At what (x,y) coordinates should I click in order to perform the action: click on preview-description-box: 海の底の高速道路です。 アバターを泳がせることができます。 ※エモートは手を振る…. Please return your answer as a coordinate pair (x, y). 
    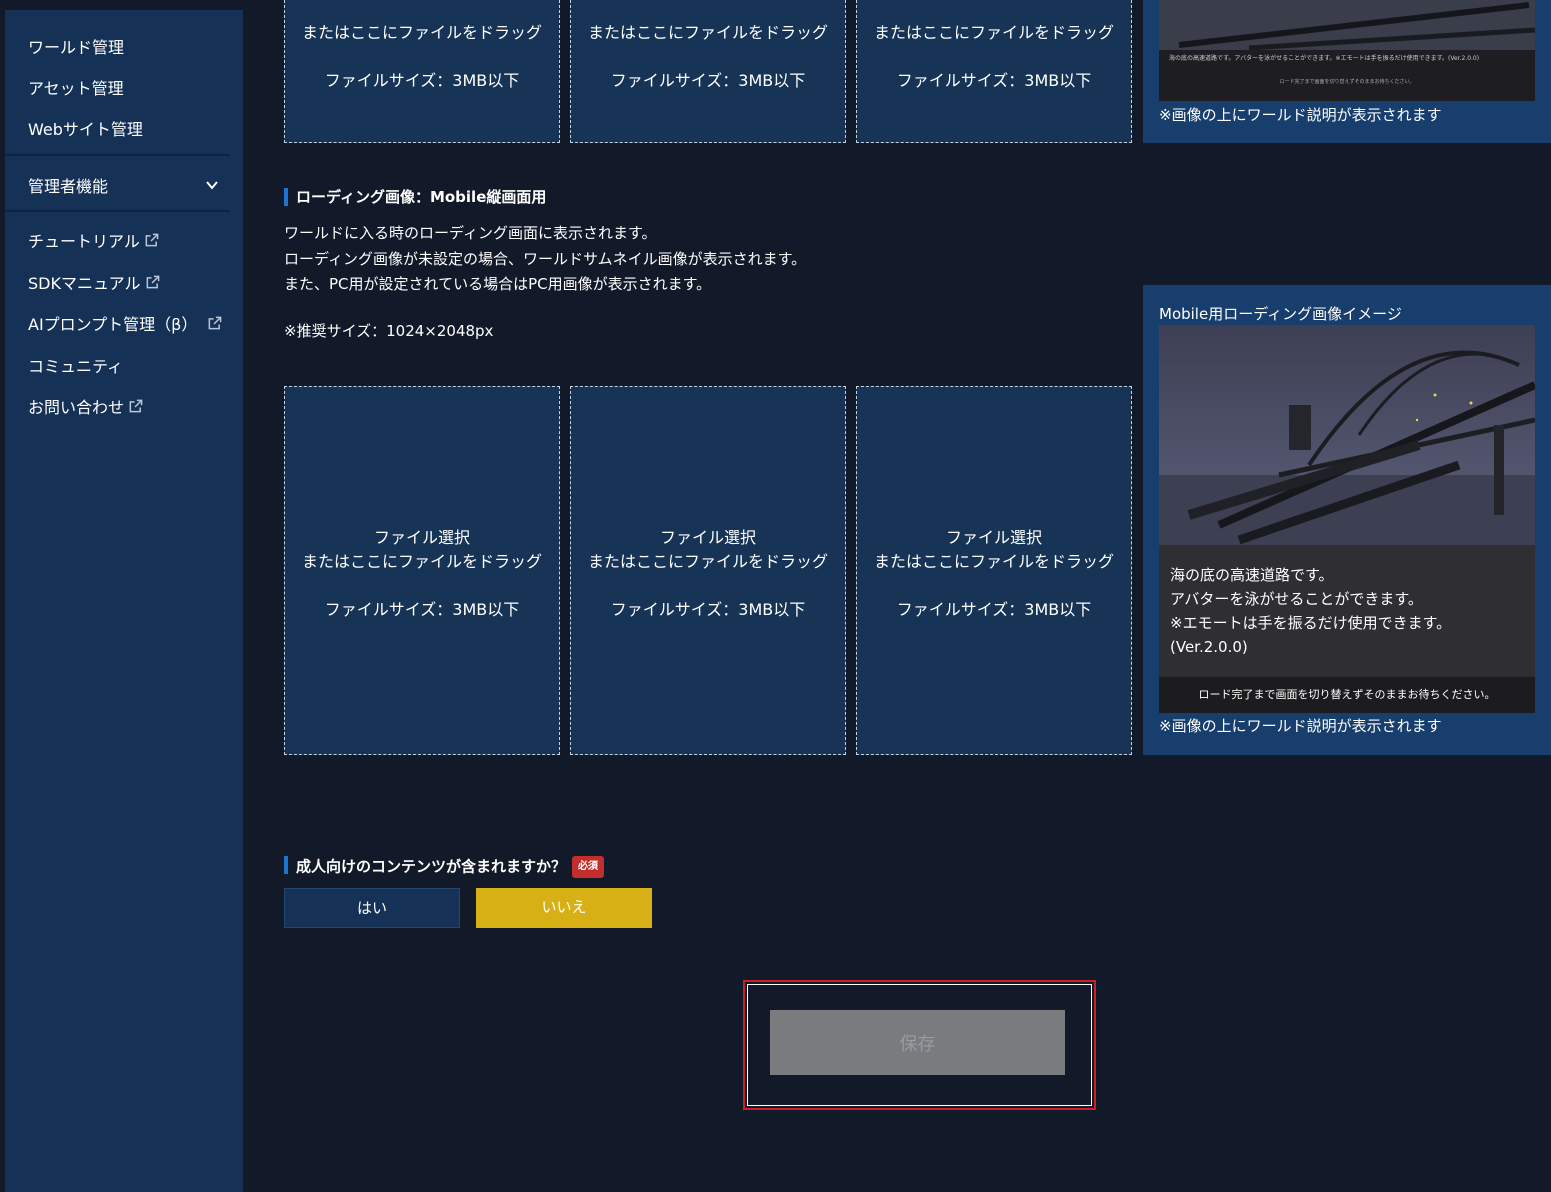
    Looking at the image, I should click on (1347, 611).